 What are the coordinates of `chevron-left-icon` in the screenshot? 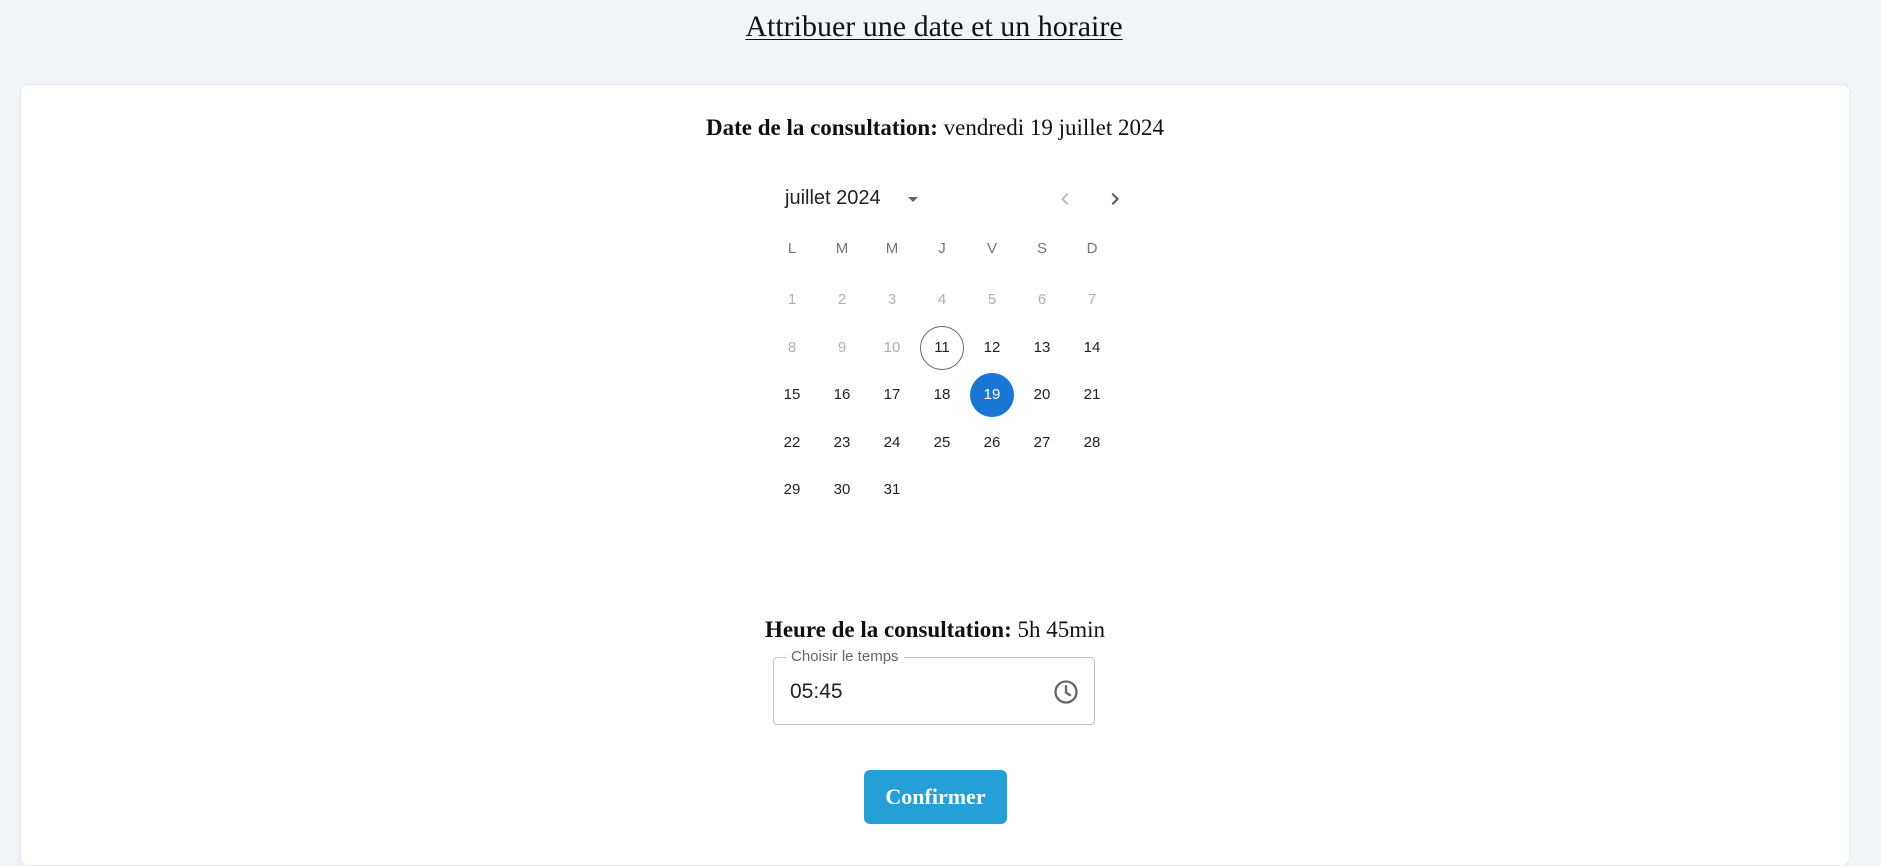 It's located at (1065, 199).